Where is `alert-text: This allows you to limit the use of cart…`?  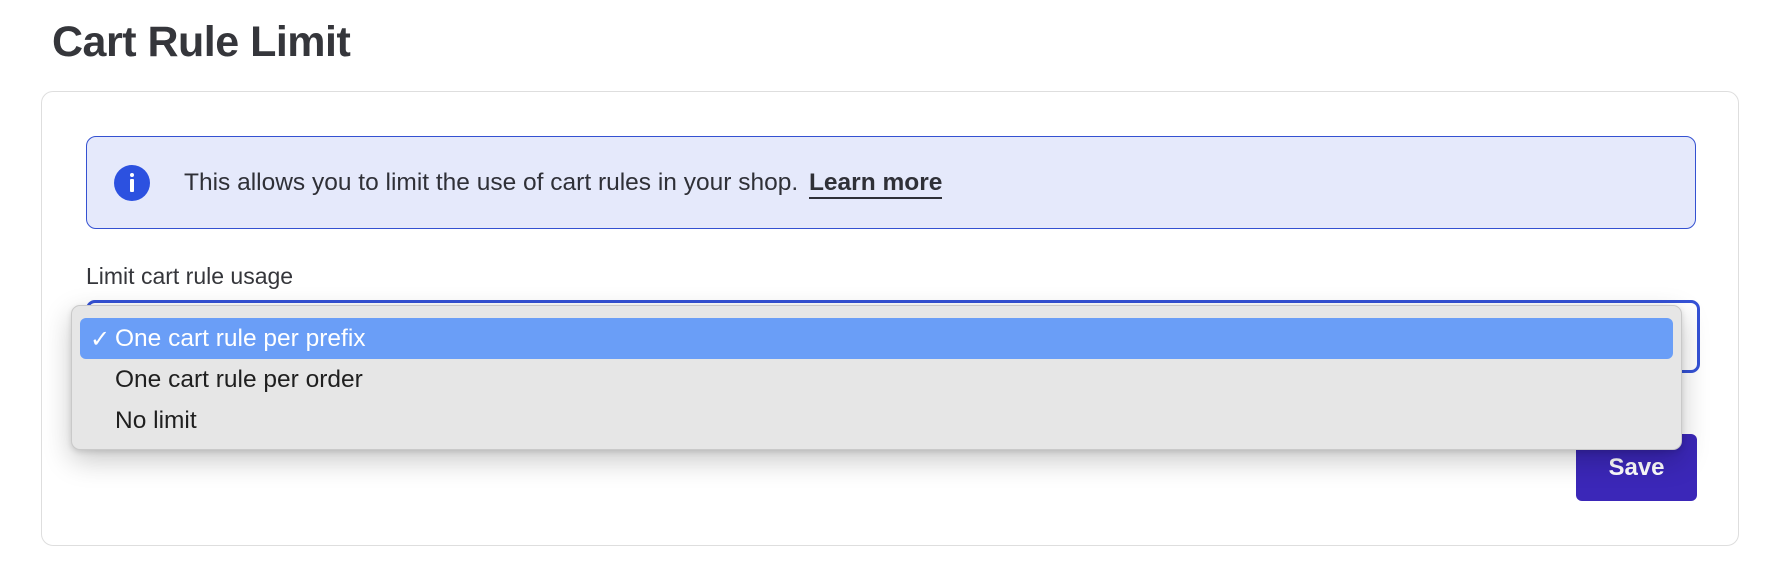 alert-text: This allows you to limit the use of cart… is located at coordinates (563, 183).